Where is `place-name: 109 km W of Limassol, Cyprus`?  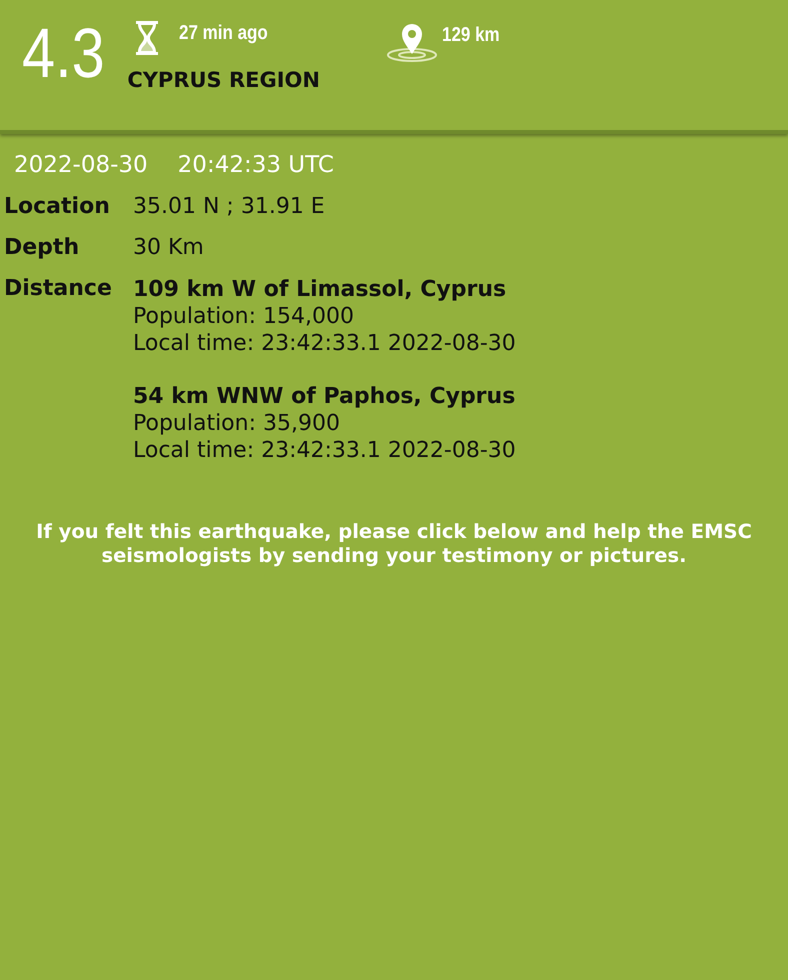
place-name: 109 km W of Limassol, Cyprus is located at coordinates (320, 289).